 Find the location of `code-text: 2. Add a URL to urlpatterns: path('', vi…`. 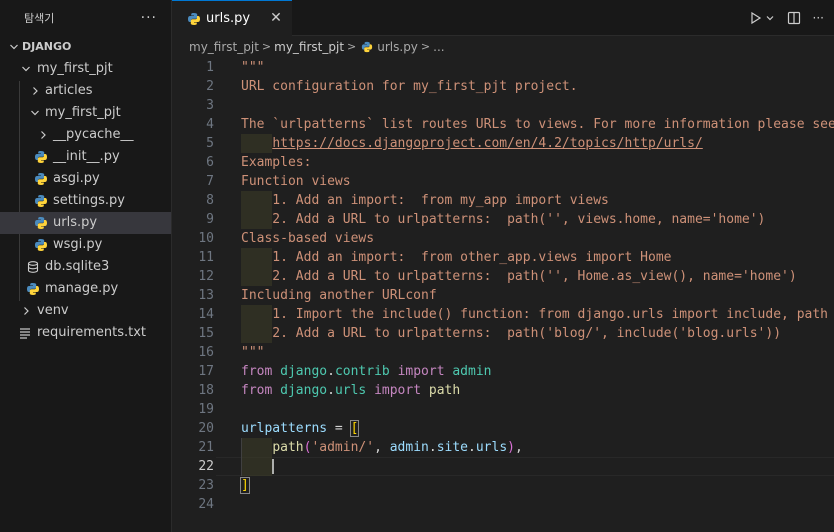

code-text: 2. Add a URL to urlpatterns: path('', vi… is located at coordinates (503, 219).